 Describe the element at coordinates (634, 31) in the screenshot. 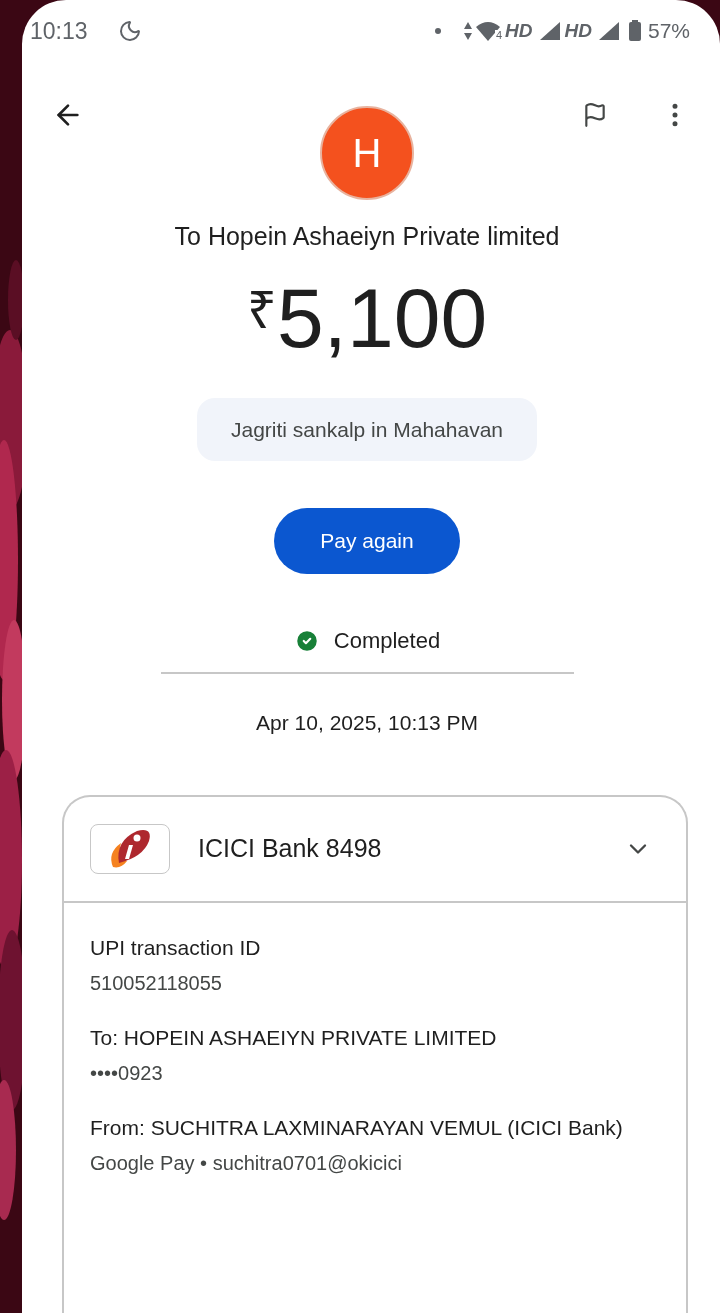

I see `battery-icon` at that location.